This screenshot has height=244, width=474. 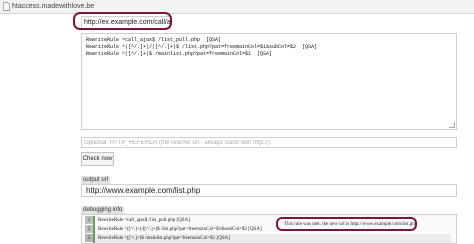 What do you see at coordinates (89, 220) in the screenshot?
I see `line-number: 1` at bounding box center [89, 220].